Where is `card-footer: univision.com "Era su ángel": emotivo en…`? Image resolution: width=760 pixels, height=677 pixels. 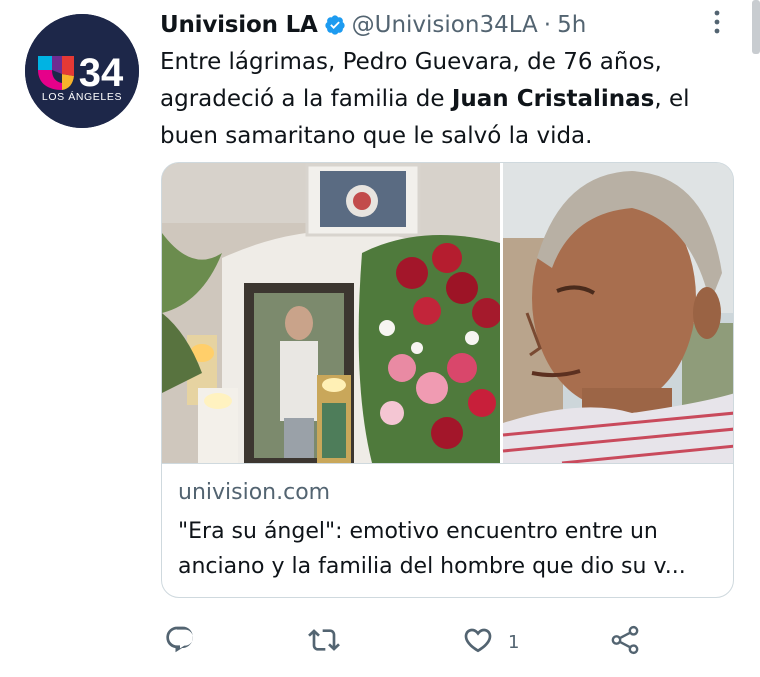
card-footer: univision.com "Era su ángel": emotivo en… is located at coordinates (447, 530).